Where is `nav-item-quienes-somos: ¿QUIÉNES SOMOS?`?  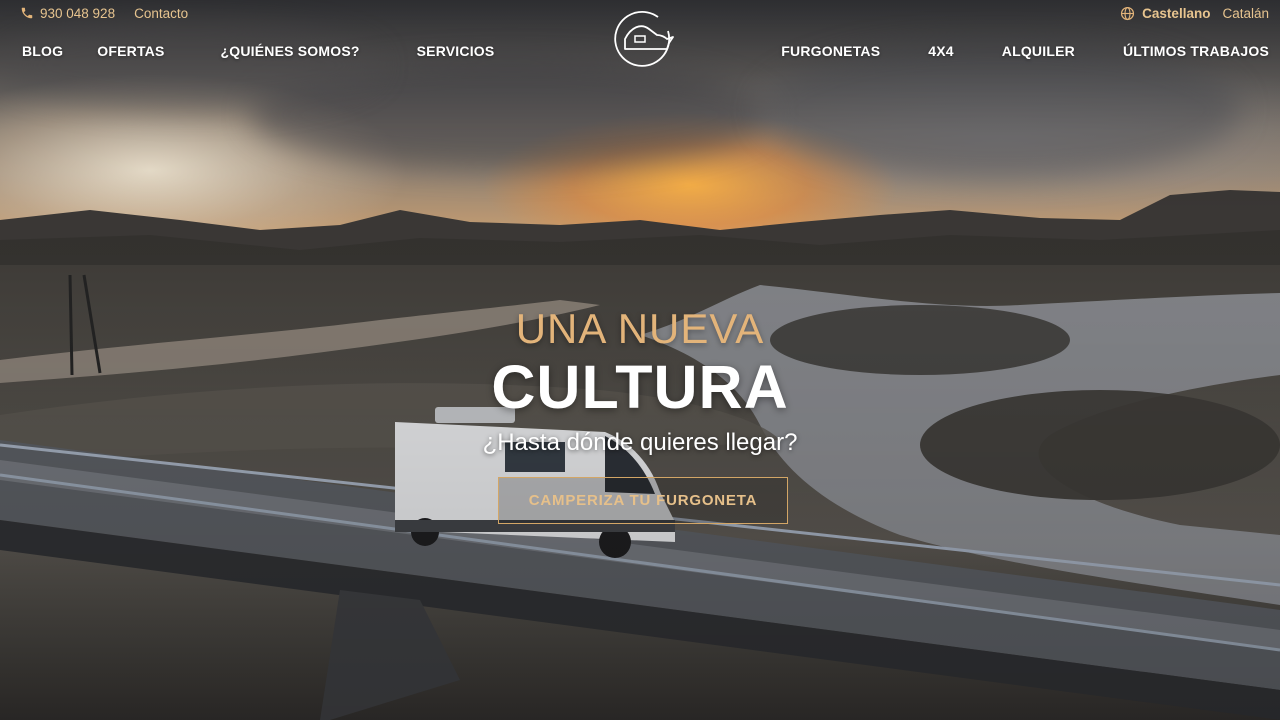 nav-item-quienes-somos: ¿QUIÉNES SOMOS? is located at coordinates (290, 51).